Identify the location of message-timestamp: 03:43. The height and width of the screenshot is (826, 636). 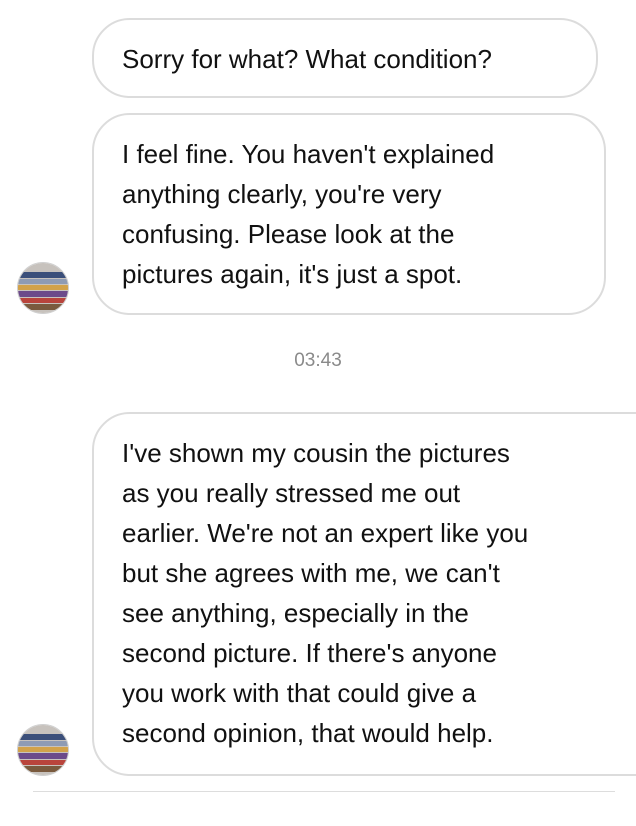
(318, 360).